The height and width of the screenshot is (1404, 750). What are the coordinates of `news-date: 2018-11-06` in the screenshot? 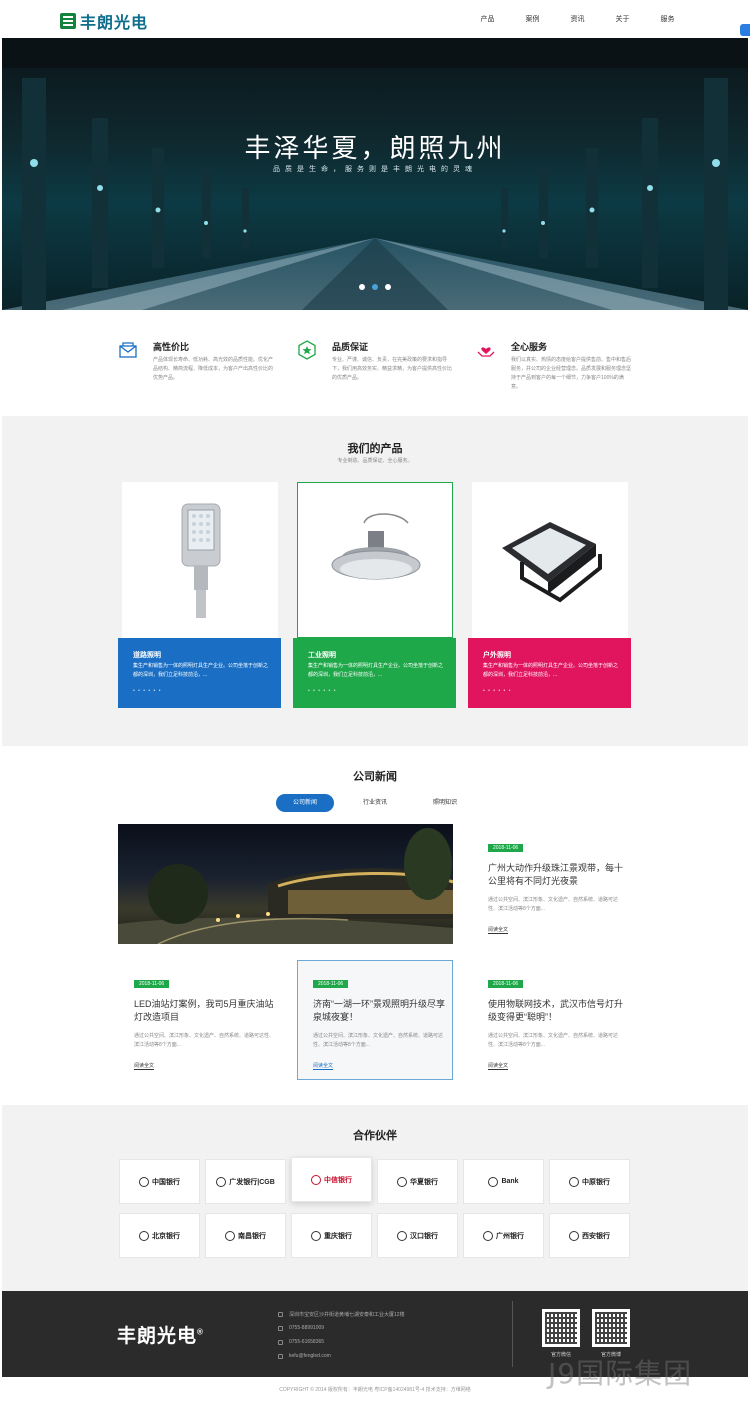 It's located at (506, 848).